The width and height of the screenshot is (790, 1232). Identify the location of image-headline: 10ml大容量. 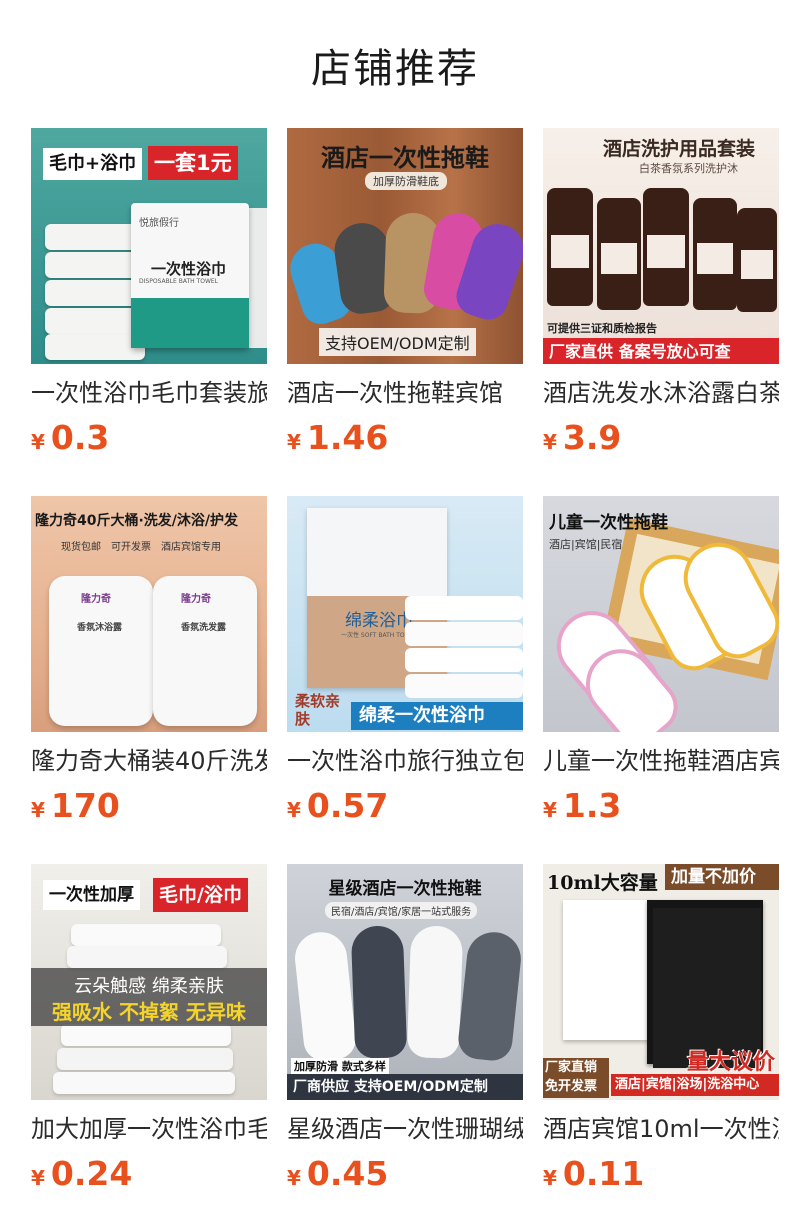
(602, 883).